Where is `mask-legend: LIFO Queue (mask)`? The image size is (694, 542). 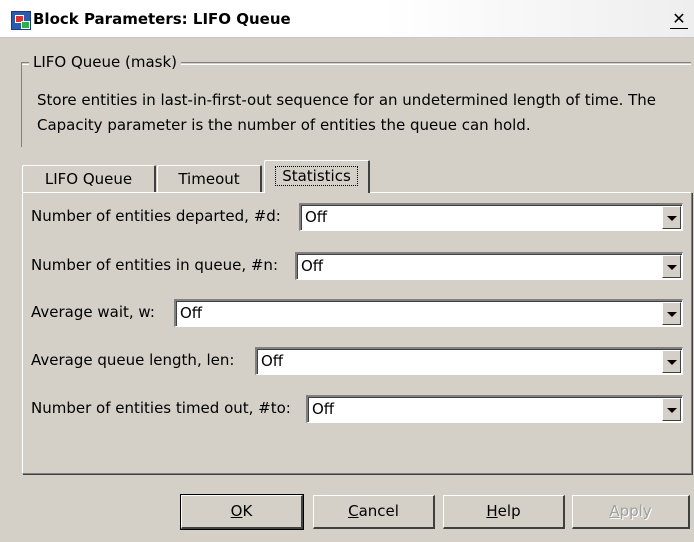 mask-legend: LIFO Queue (mask) is located at coordinates (105, 62).